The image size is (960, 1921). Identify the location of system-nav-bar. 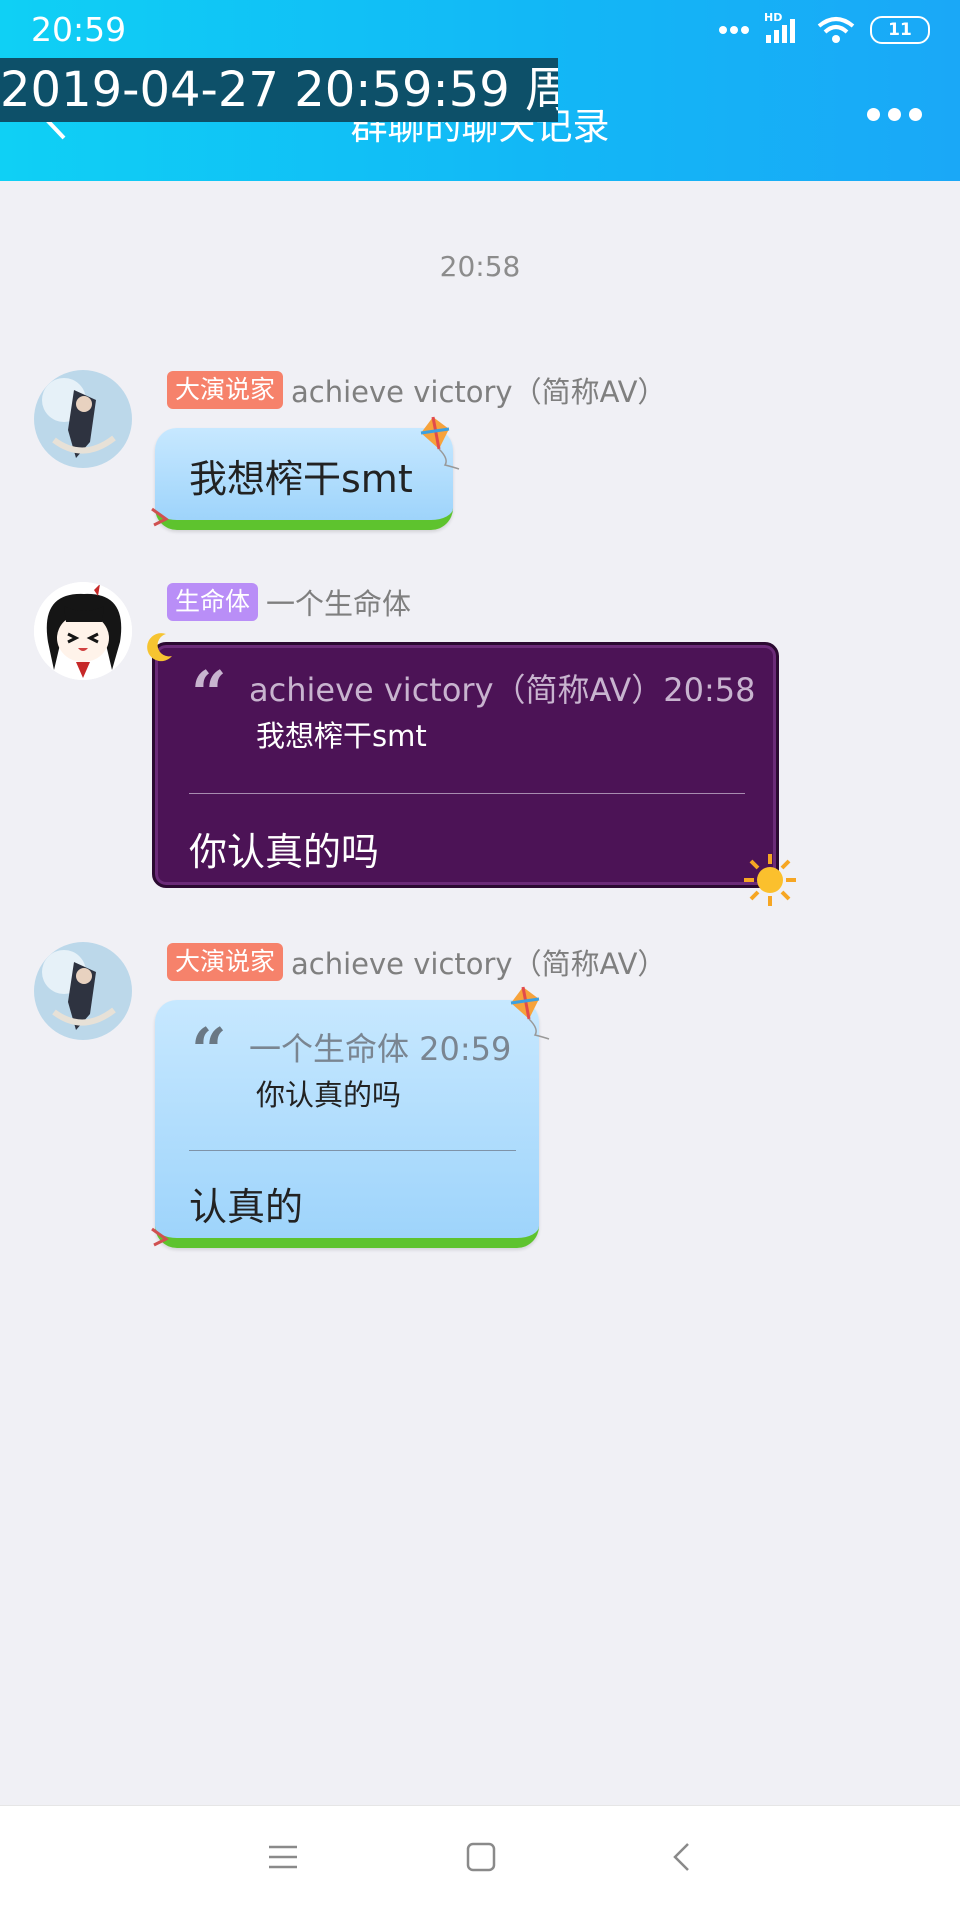
(480, 1863).